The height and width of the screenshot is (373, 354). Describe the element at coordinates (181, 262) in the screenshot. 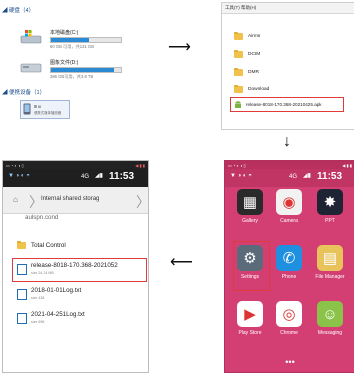

I see `arrow-left-icon: ⟵` at that location.